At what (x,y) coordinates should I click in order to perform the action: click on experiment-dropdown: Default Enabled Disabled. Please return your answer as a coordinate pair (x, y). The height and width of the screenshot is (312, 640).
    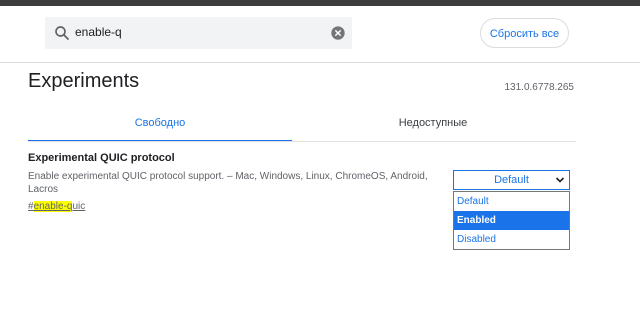
    Looking at the image, I should click on (511, 220).